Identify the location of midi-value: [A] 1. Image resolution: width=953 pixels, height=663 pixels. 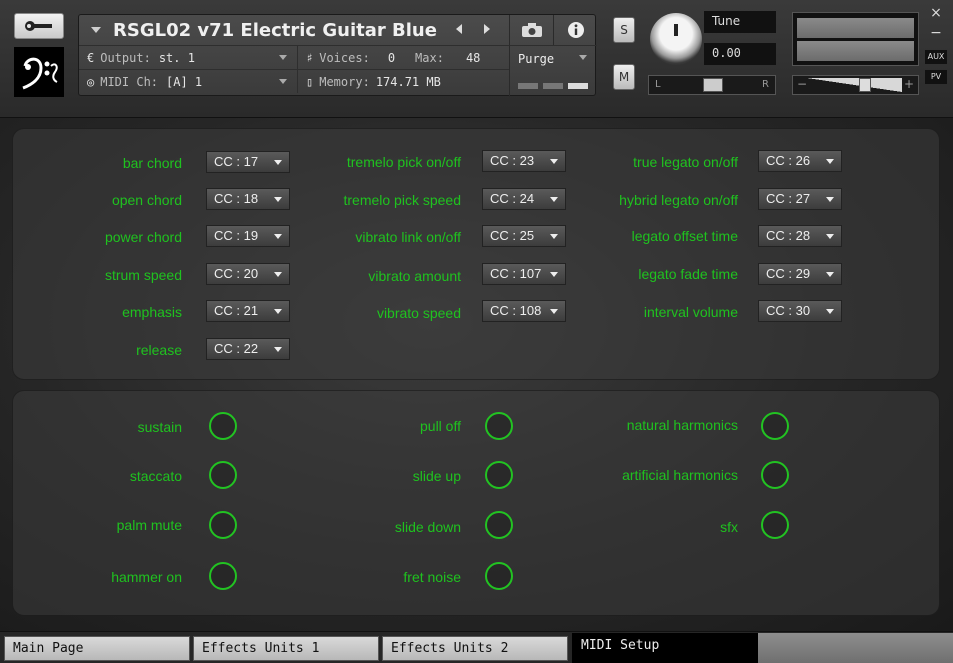
(184, 81).